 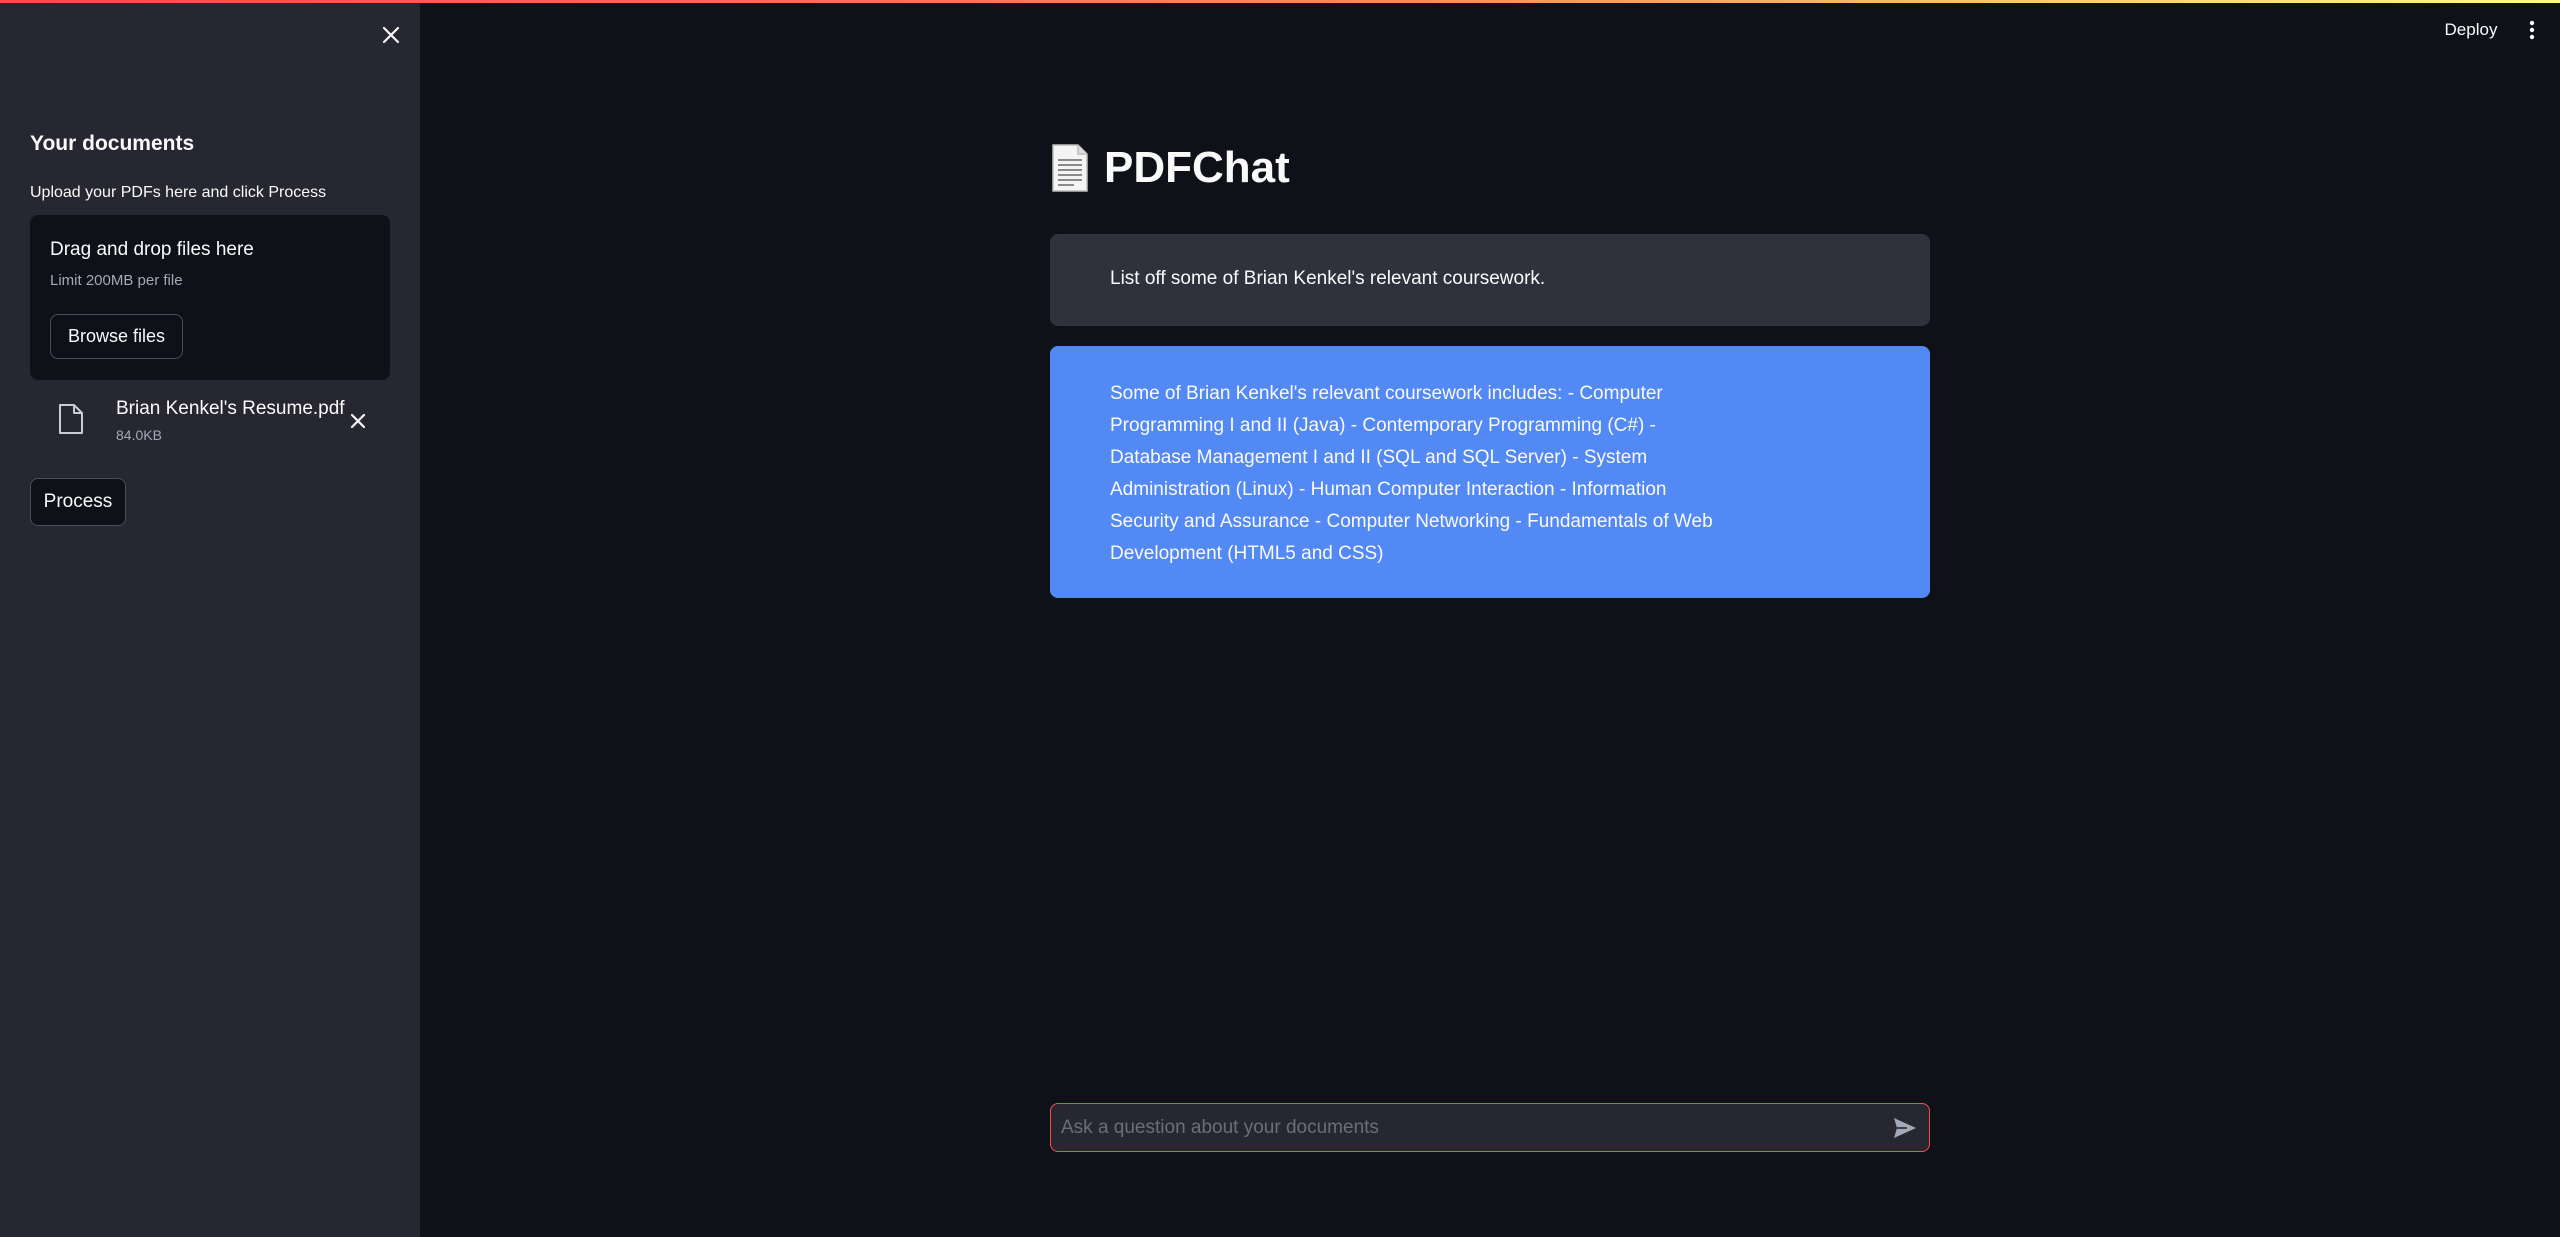 What do you see at coordinates (152, 249) in the screenshot?
I see `dropzone-title: Drag and drop files here` at bounding box center [152, 249].